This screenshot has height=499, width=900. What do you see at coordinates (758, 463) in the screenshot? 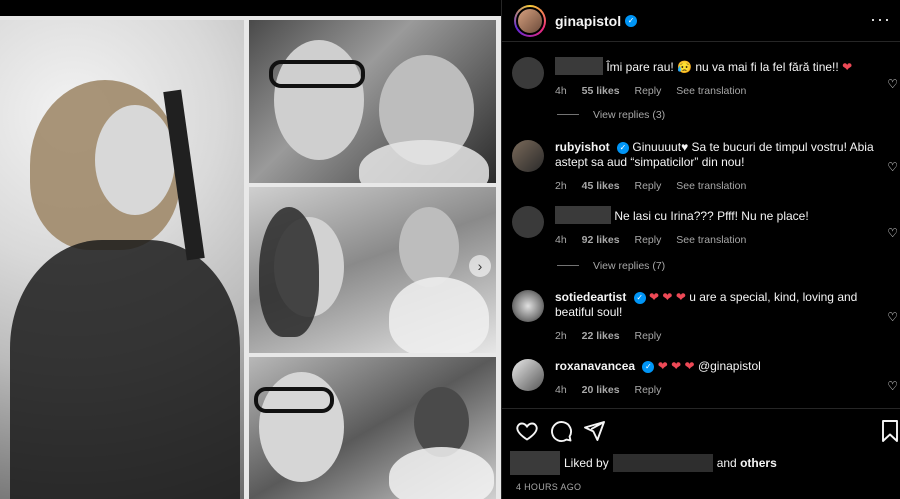
I see `liked-others-link: others` at bounding box center [758, 463].